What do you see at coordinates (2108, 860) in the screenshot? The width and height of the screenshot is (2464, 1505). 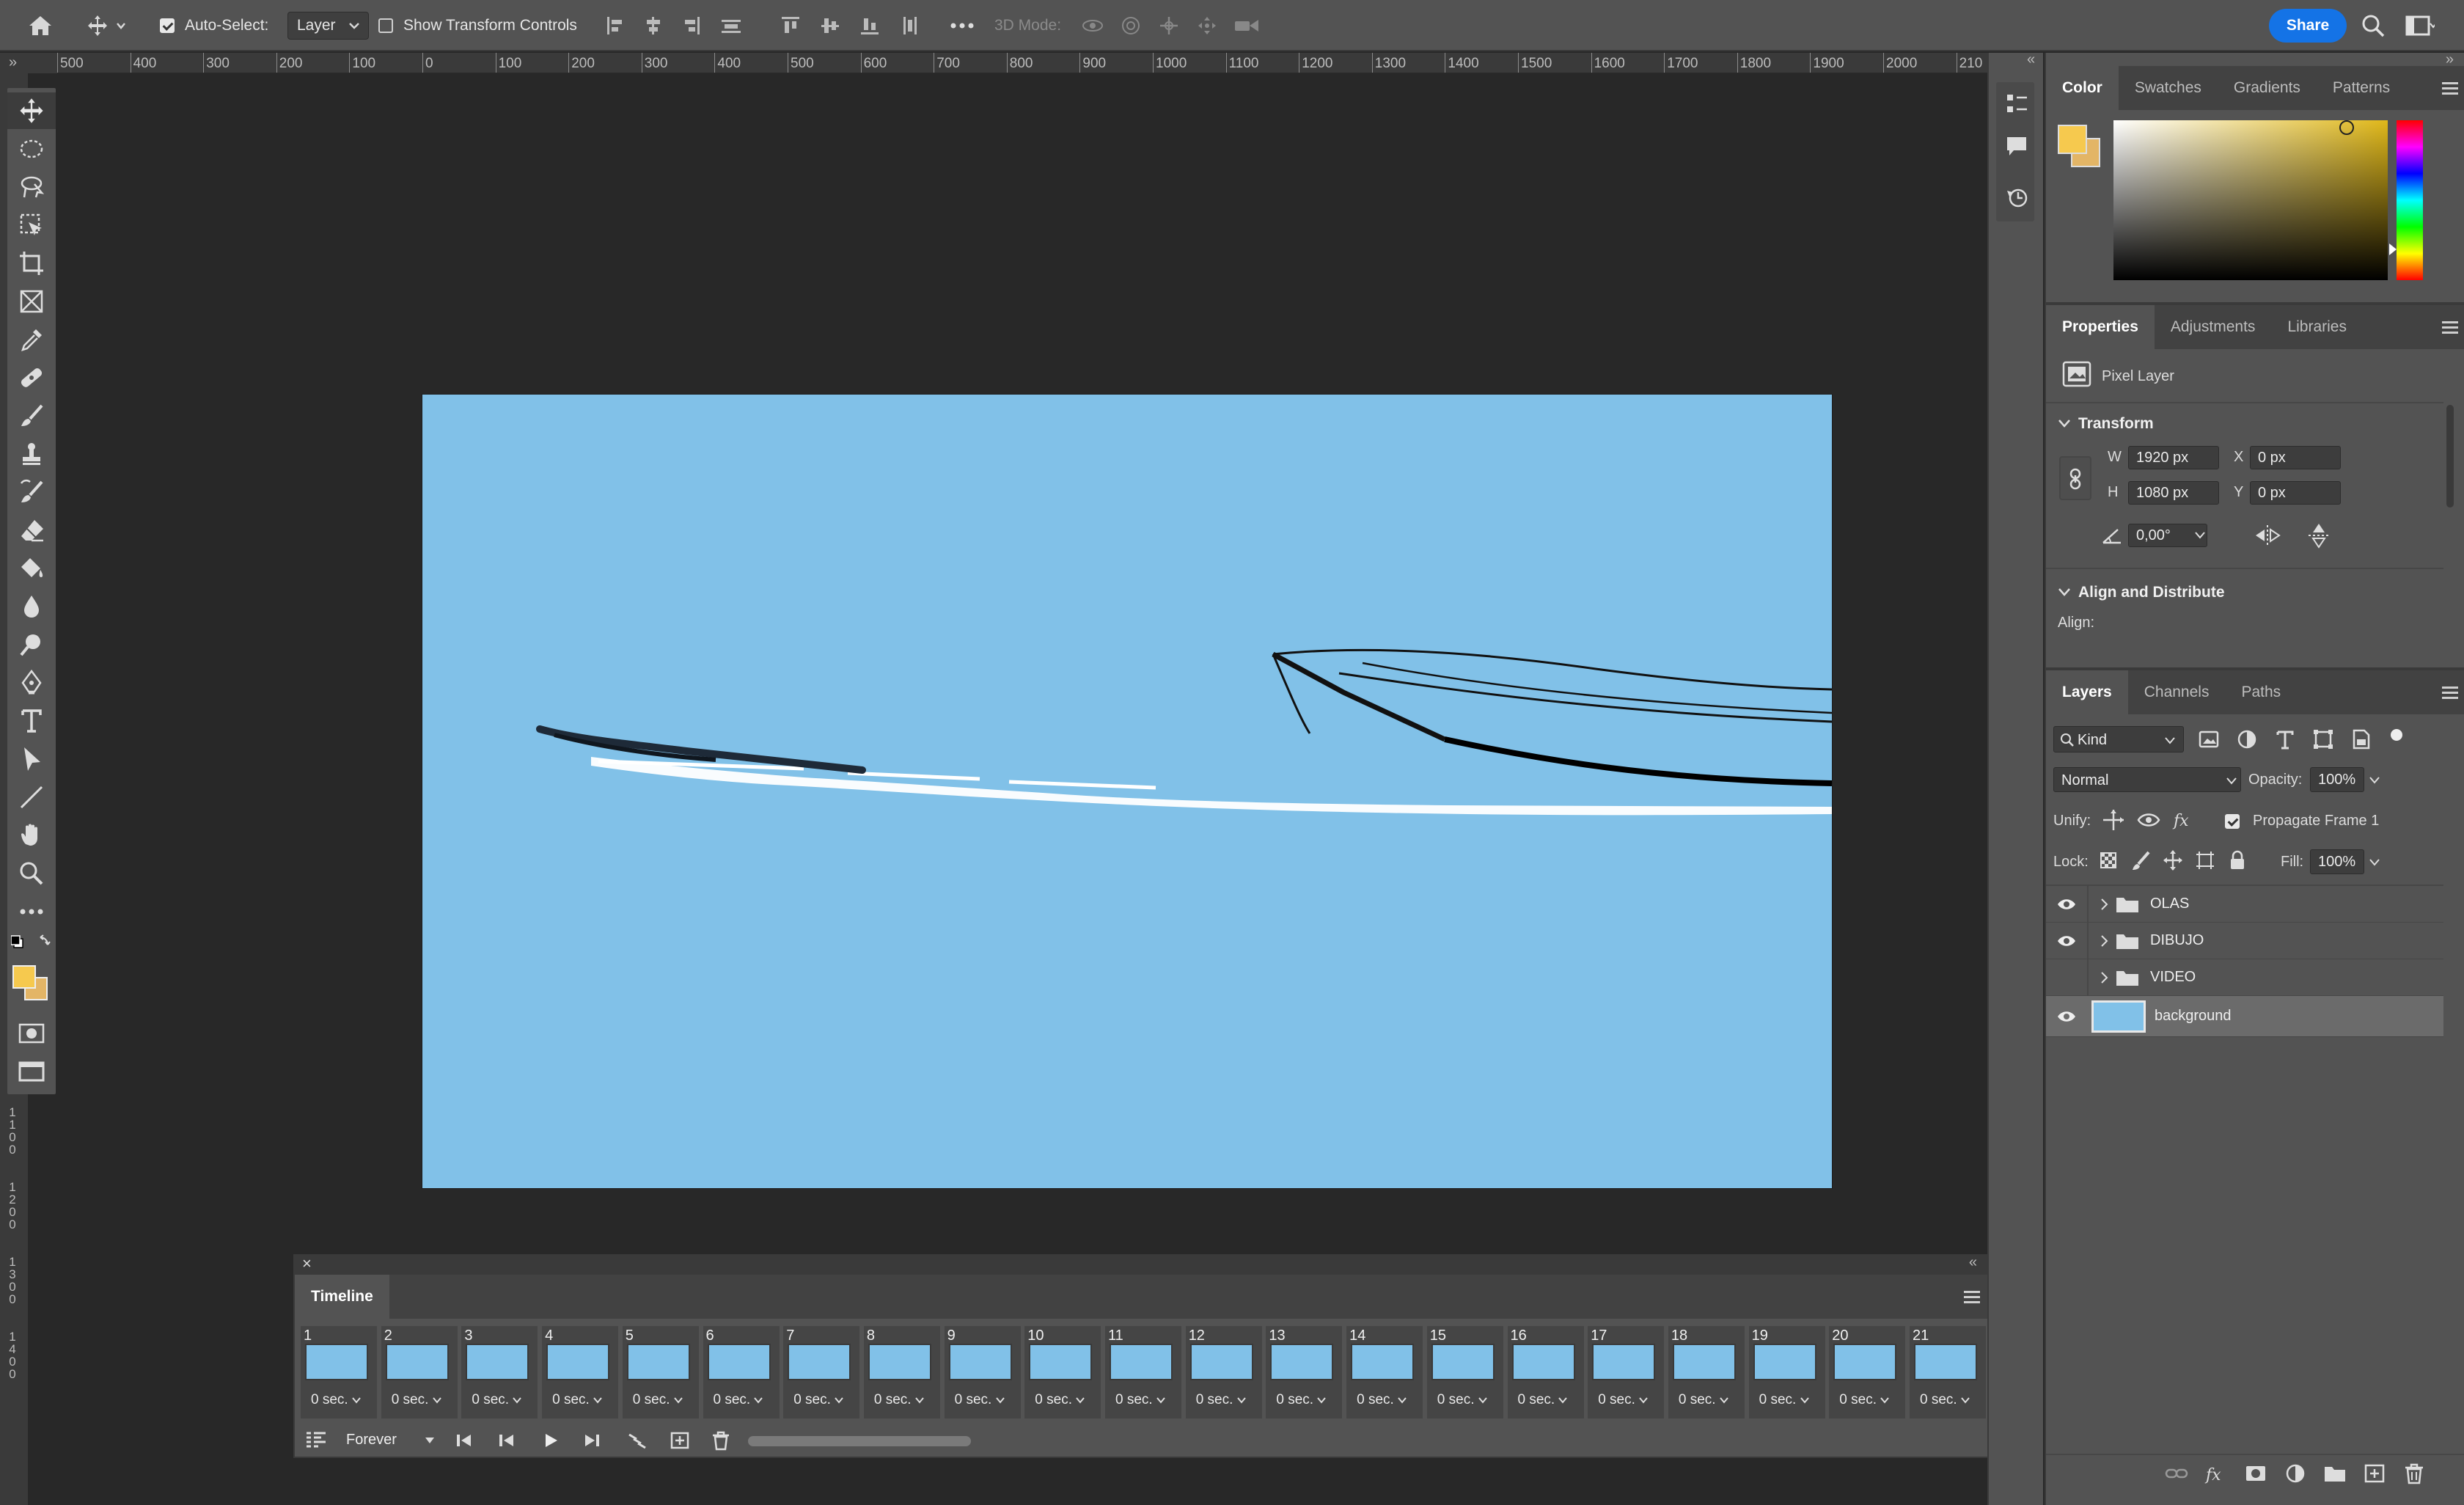 I see `lock-transparent-icon` at bounding box center [2108, 860].